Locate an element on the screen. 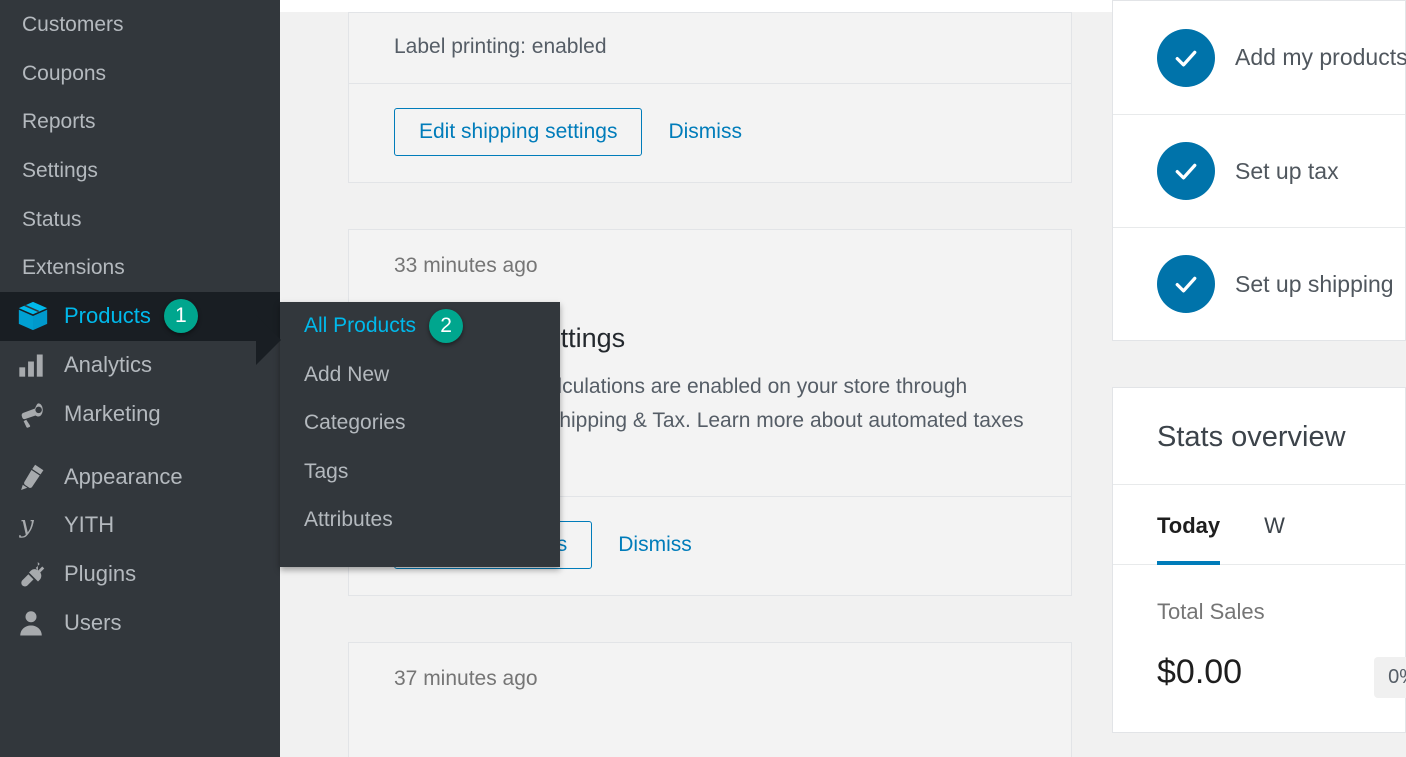  third-card-timestamp: 37 minutes ago is located at coordinates (466, 679).